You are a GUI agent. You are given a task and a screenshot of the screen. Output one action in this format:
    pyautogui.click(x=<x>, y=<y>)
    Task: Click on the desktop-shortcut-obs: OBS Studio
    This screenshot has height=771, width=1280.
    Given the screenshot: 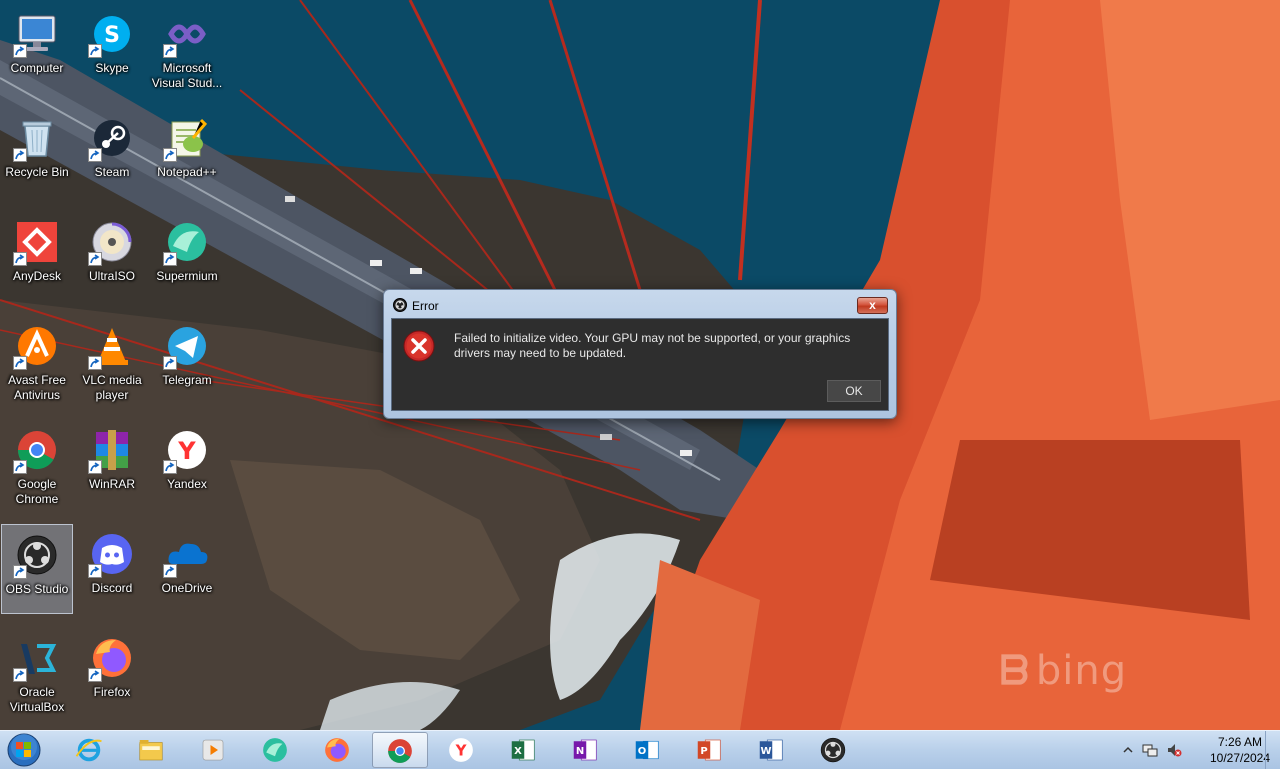 What is the action you would take?
    pyautogui.click(x=37, y=569)
    